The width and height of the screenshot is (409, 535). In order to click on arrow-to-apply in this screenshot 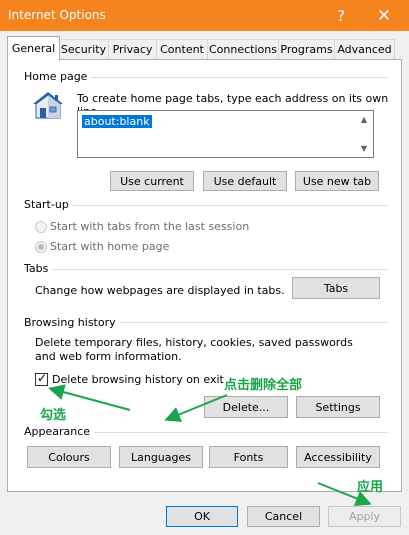, I will do `click(344, 494)`.